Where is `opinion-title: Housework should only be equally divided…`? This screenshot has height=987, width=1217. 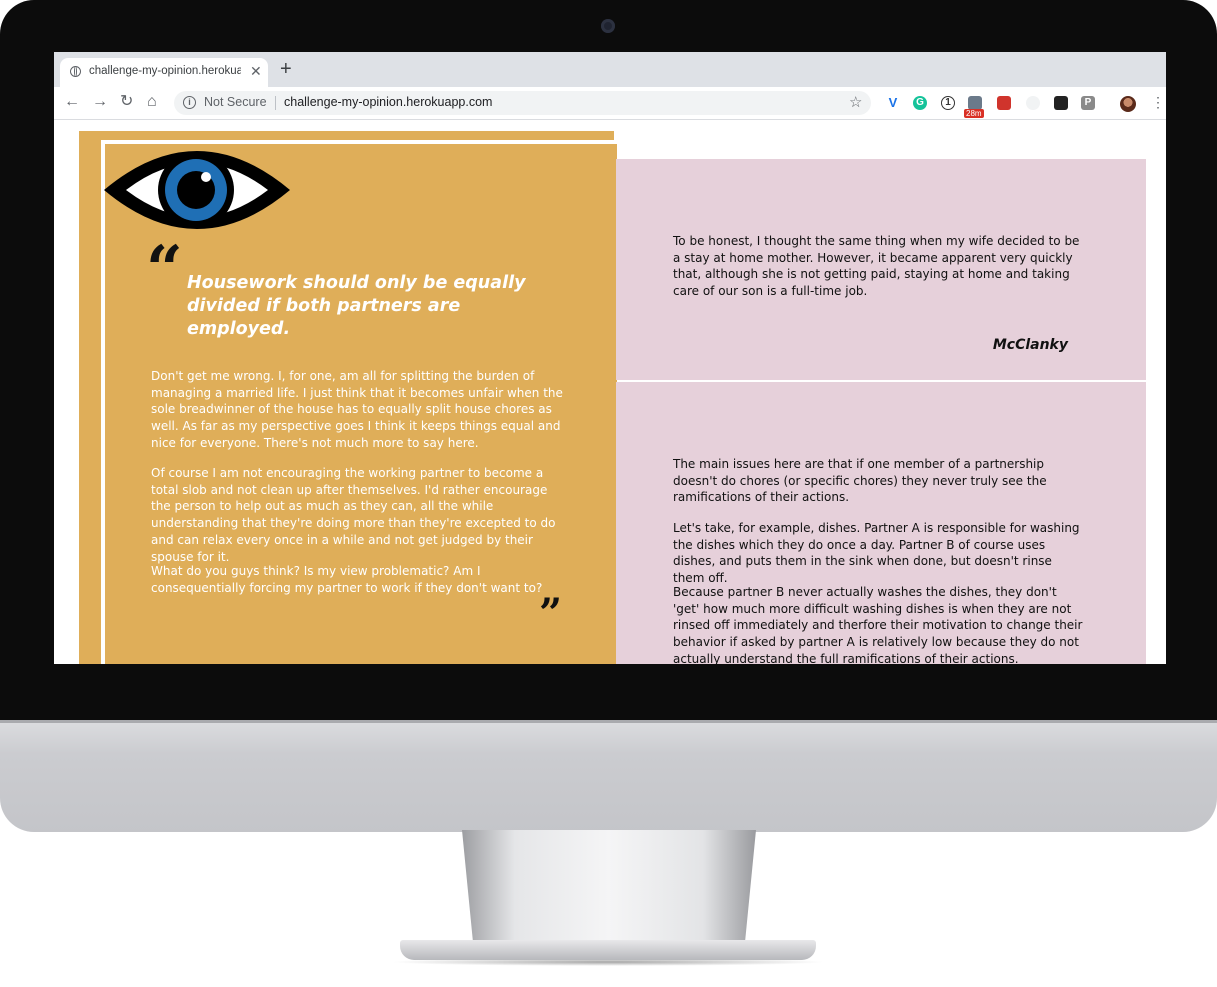 opinion-title: Housework should only be equally divided… is located at coordinates (356, 306).